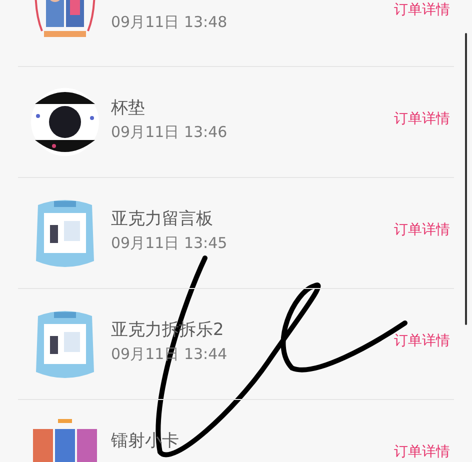  What do you see at coordinates (128, 108) in the screenshot?
I see `product-title: 杯垫` at bounding box center [128, 108].